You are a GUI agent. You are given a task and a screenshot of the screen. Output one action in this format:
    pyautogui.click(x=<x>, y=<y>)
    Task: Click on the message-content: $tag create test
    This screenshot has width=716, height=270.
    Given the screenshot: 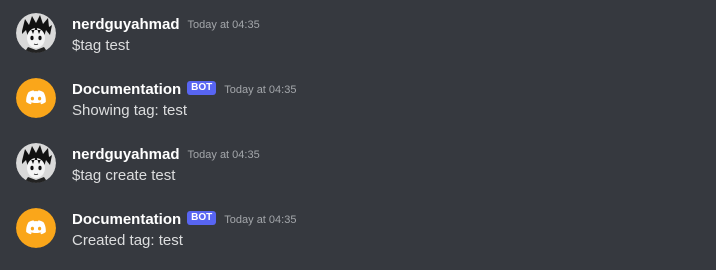 What is the action you would take?
    pyautogui.click(x=124, y=175)
    